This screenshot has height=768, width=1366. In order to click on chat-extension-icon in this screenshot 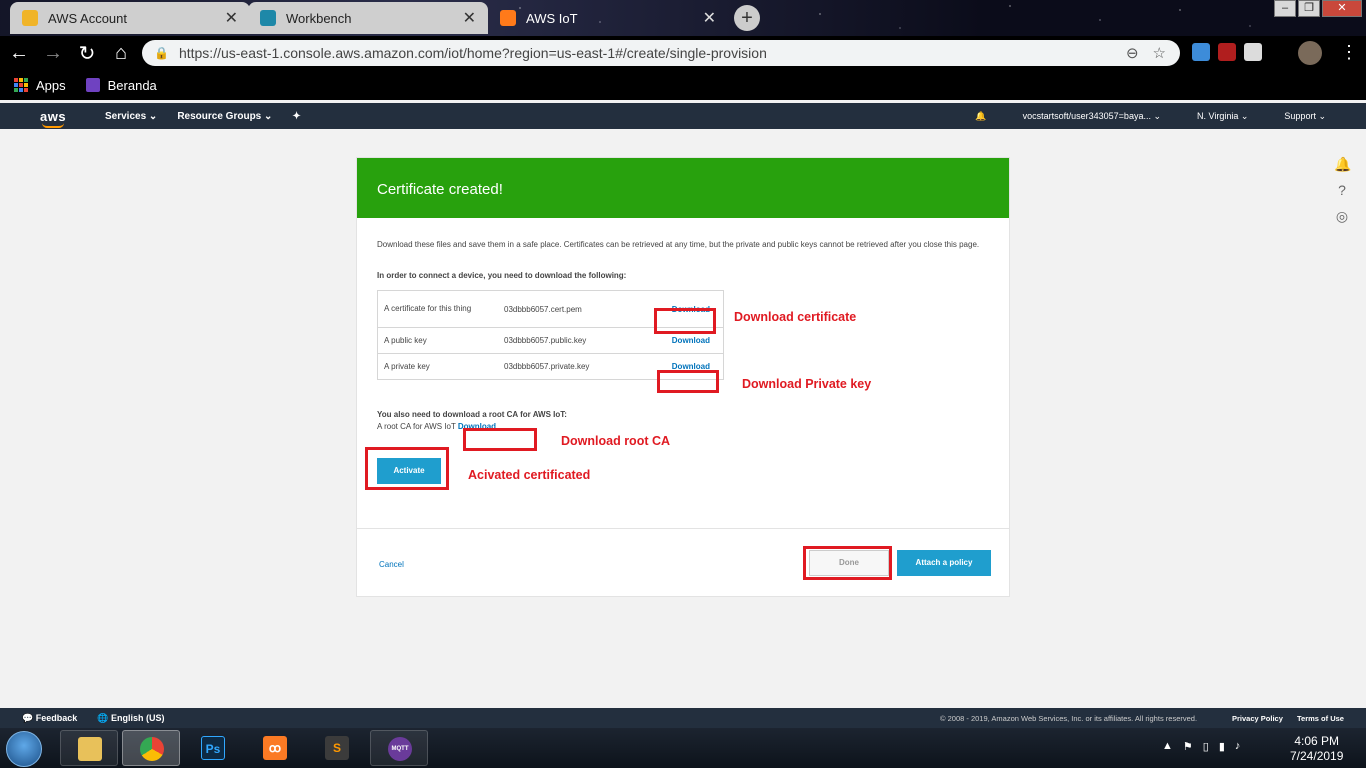, I will do `click(1253, 52)`.